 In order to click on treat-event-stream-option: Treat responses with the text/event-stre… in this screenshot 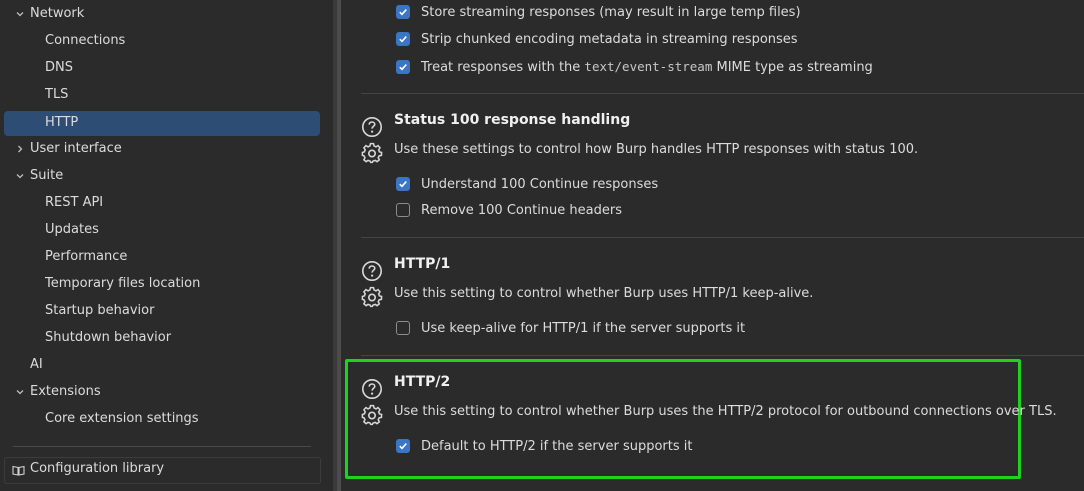, I will do `click(634, 67)`.